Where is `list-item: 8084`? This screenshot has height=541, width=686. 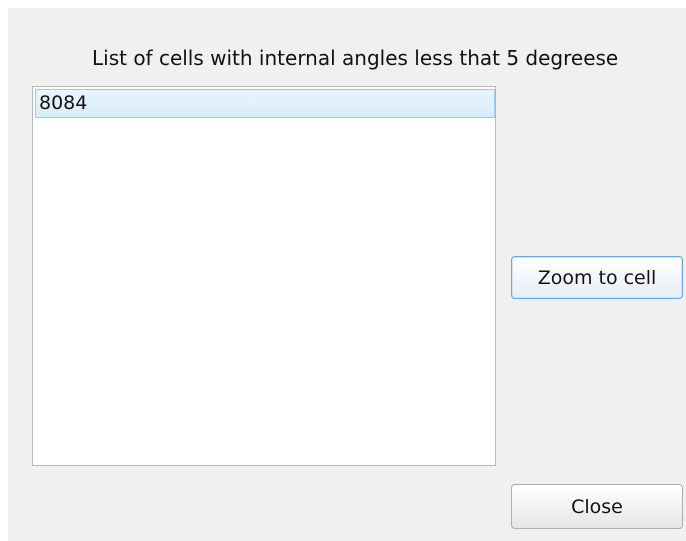 list-item: 8084 is located at coordinates (265, 103).